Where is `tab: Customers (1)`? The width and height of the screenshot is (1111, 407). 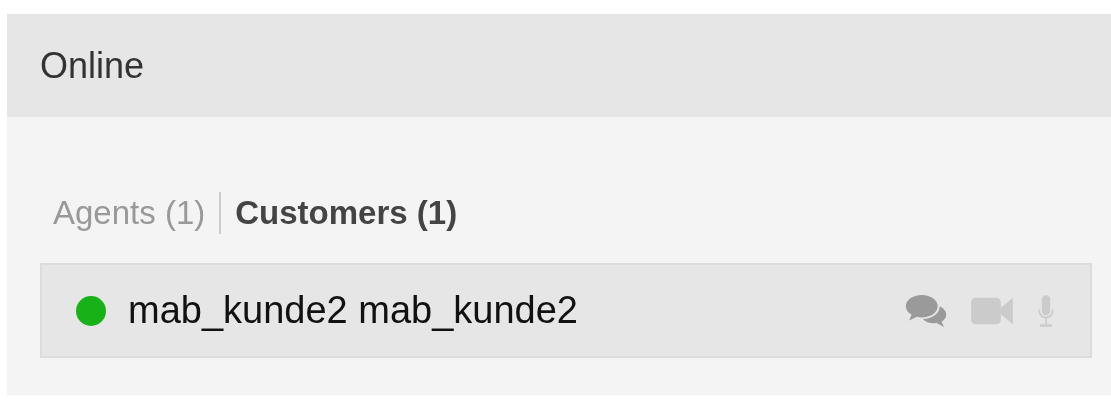
tab: Customers (1) is located at coordinates (346, 213).